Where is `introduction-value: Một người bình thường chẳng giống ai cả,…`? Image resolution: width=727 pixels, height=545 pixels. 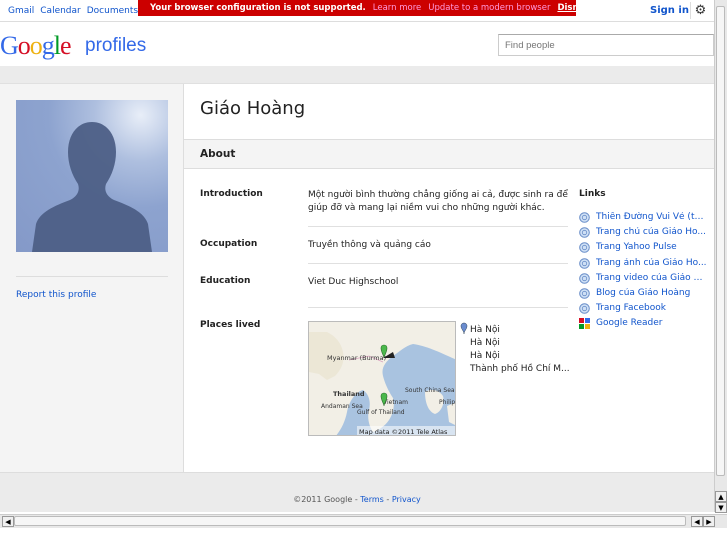 introduction-value: Một người bình thường chẳng giống ai cả,… is located at coordinates (438, 201).